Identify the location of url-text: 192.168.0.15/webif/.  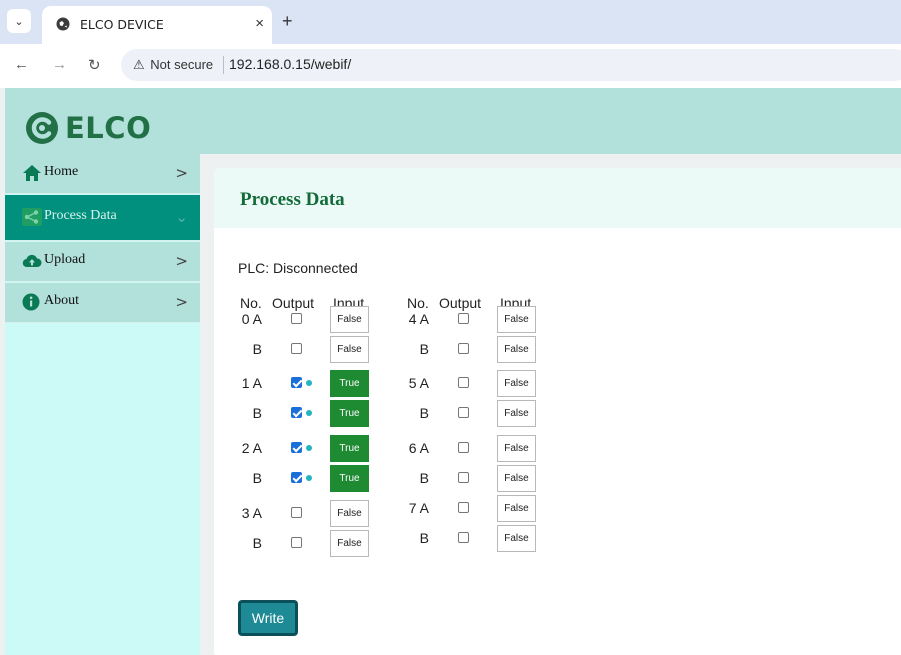
(290, 64).